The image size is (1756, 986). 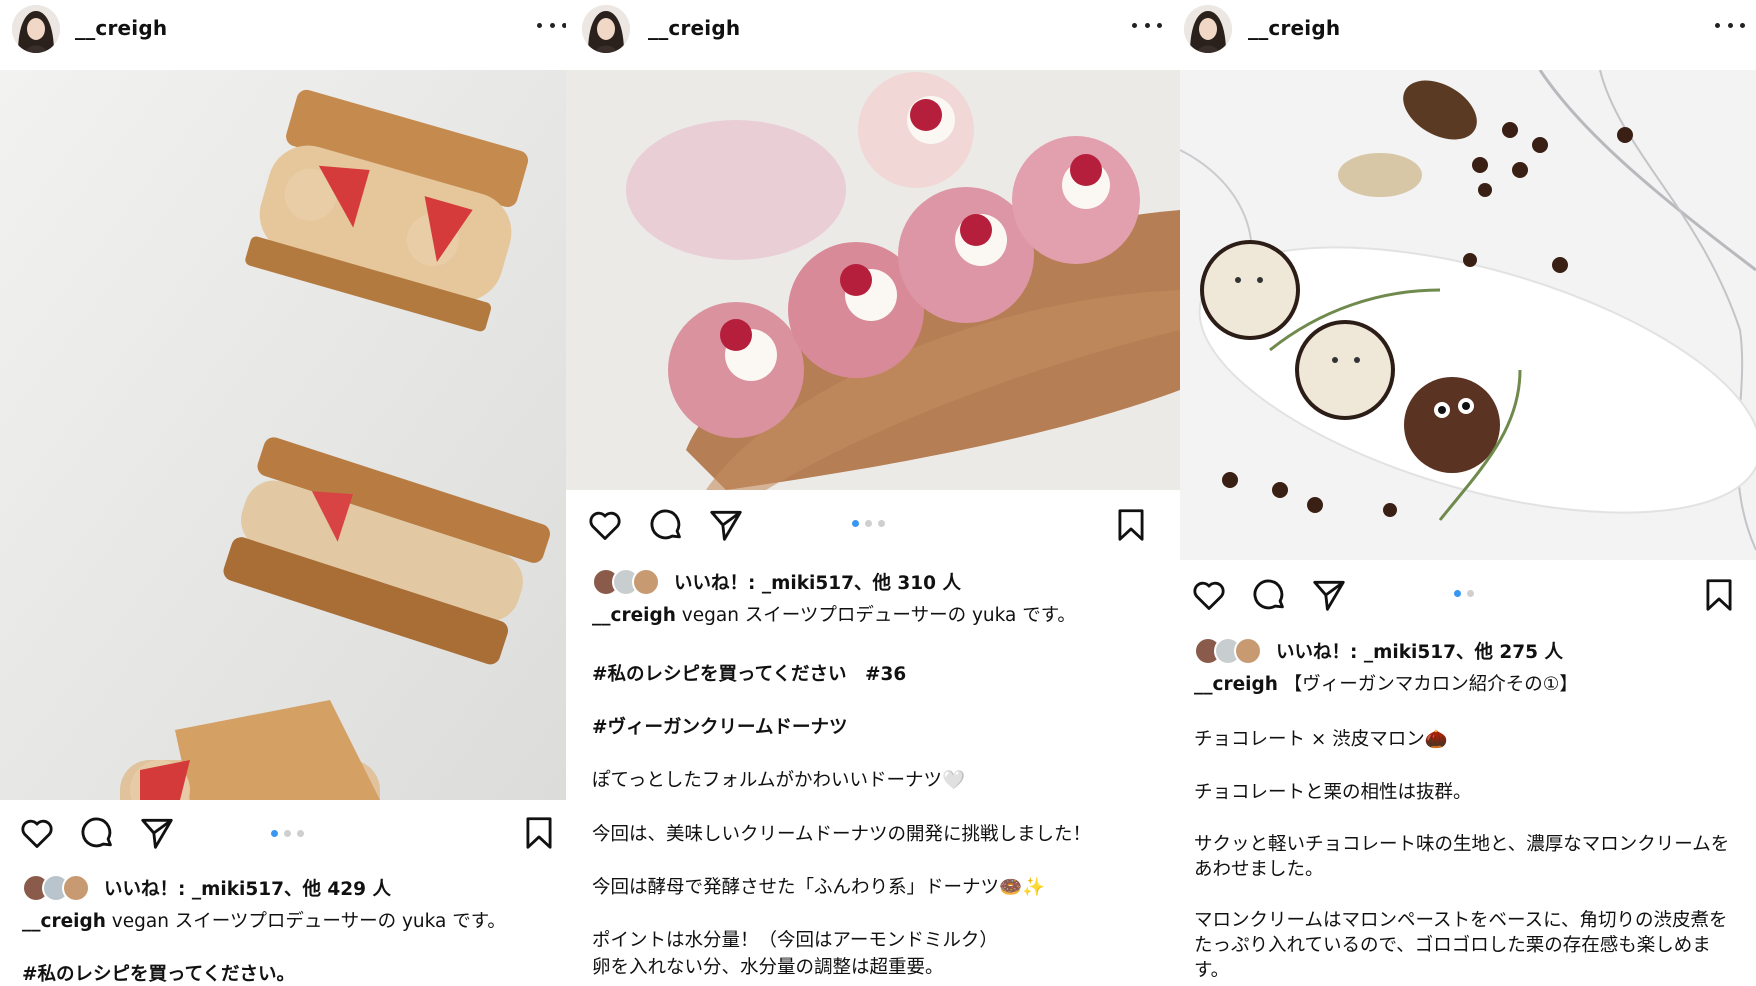 I want to click on caption-line: 卵を入れない分、水分量の調整は超重要。, so click(x=768, y=967).